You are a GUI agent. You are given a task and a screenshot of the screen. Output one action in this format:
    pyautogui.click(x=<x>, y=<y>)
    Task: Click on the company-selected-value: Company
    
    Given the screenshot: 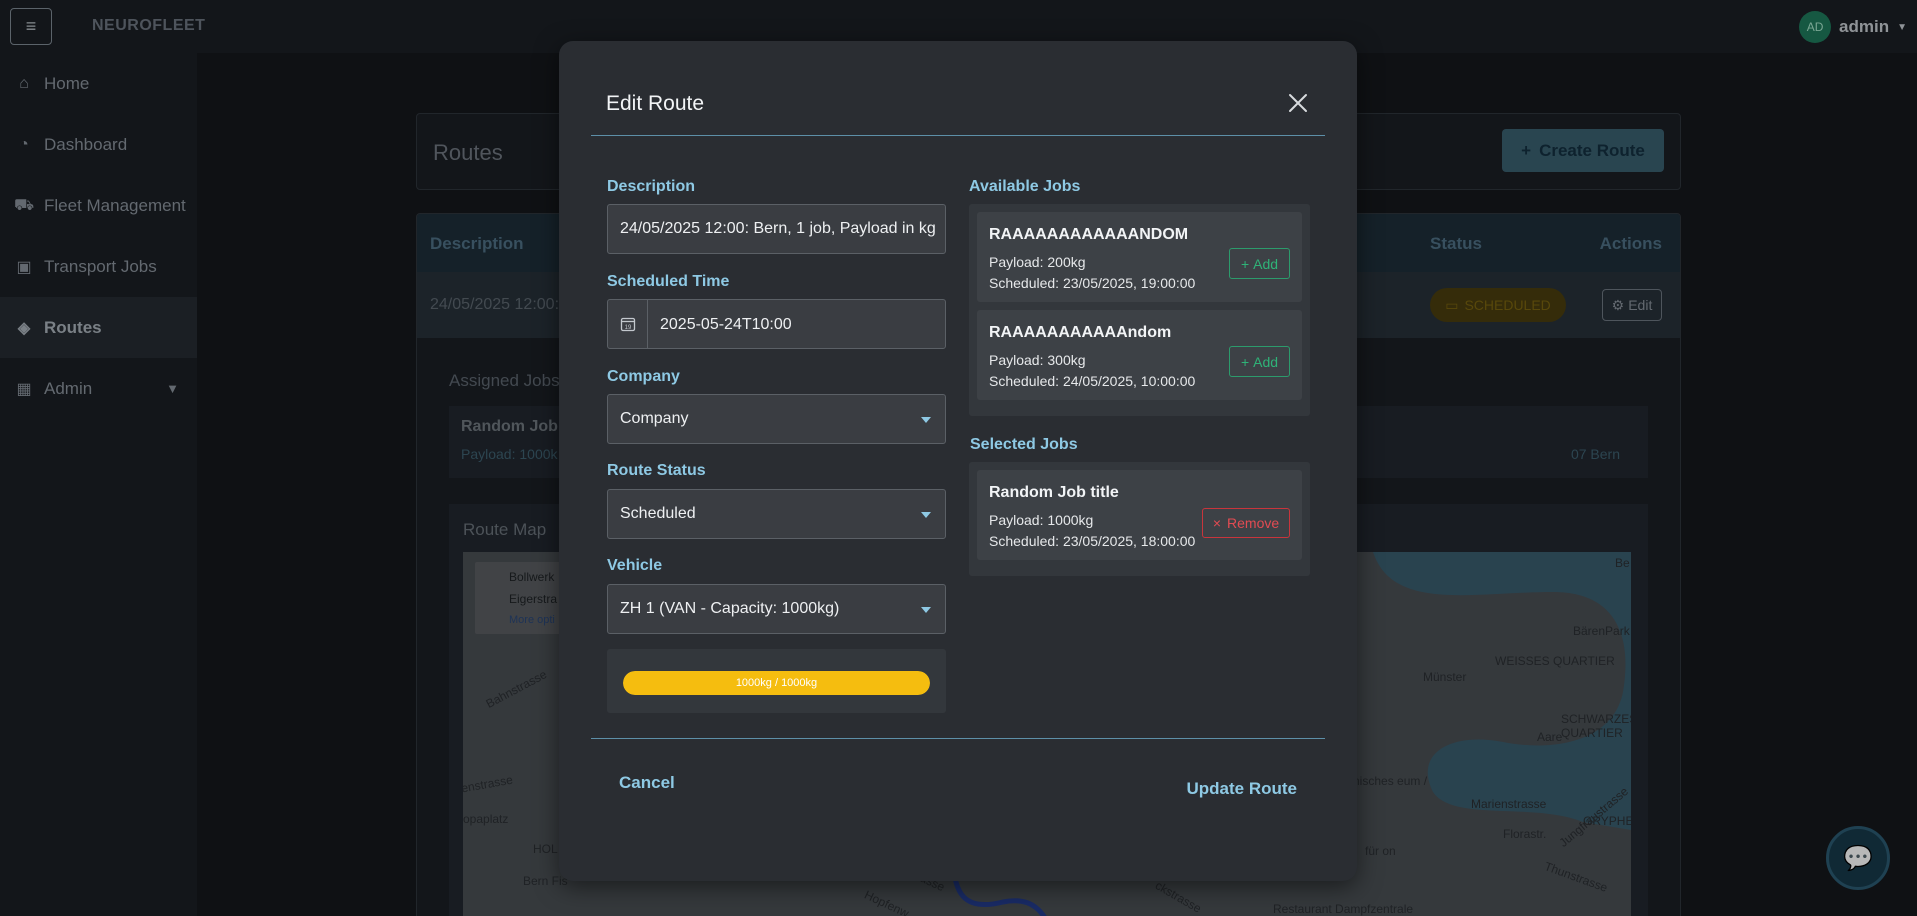 What is the action you would take?
    pyautogui.click(x=654, y=418)
    